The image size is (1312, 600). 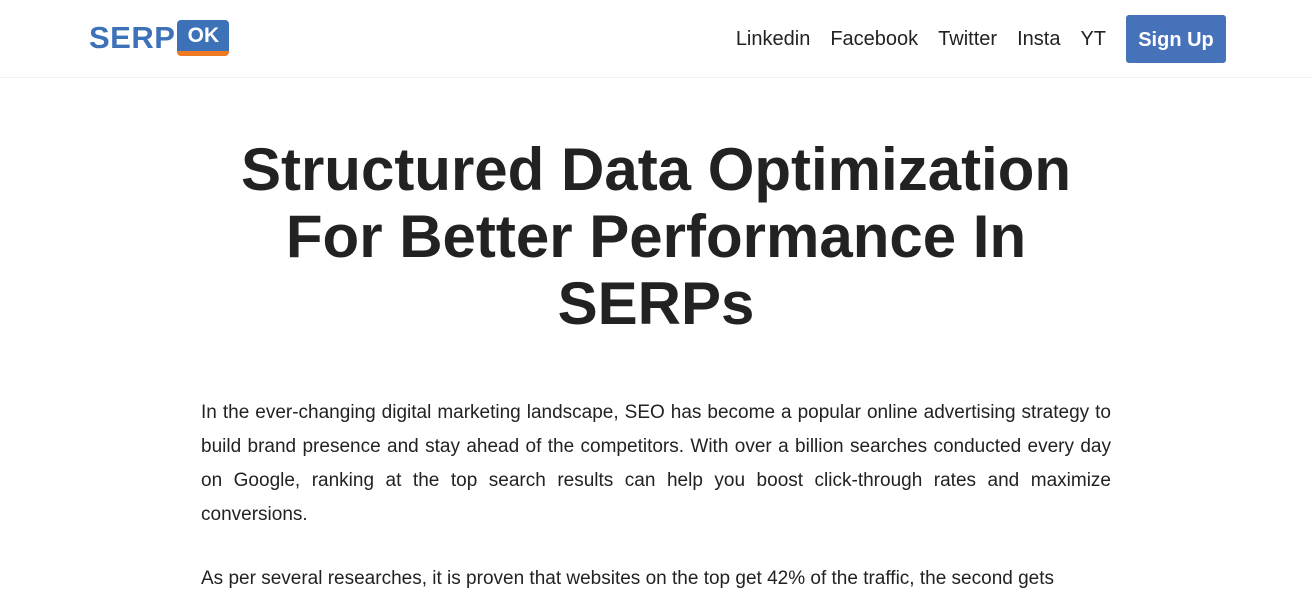 I want to click on sign-up-button: Sign Up, so click(x=1176, y=39).